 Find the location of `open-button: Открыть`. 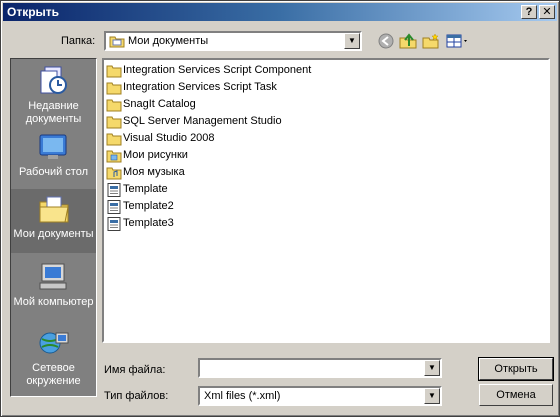

open-button: Открыть is located at coordinates (516, 369).